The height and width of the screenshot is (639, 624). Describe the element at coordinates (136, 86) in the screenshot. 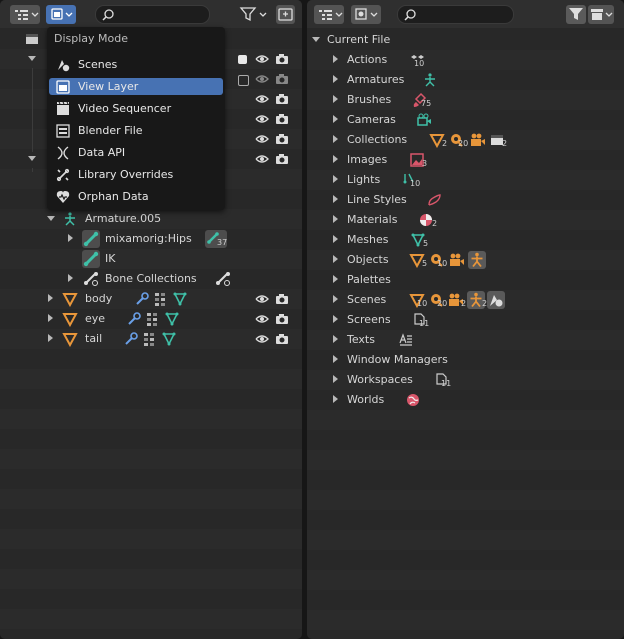

I see `menu-item-view-layer: View Layer` at that location.